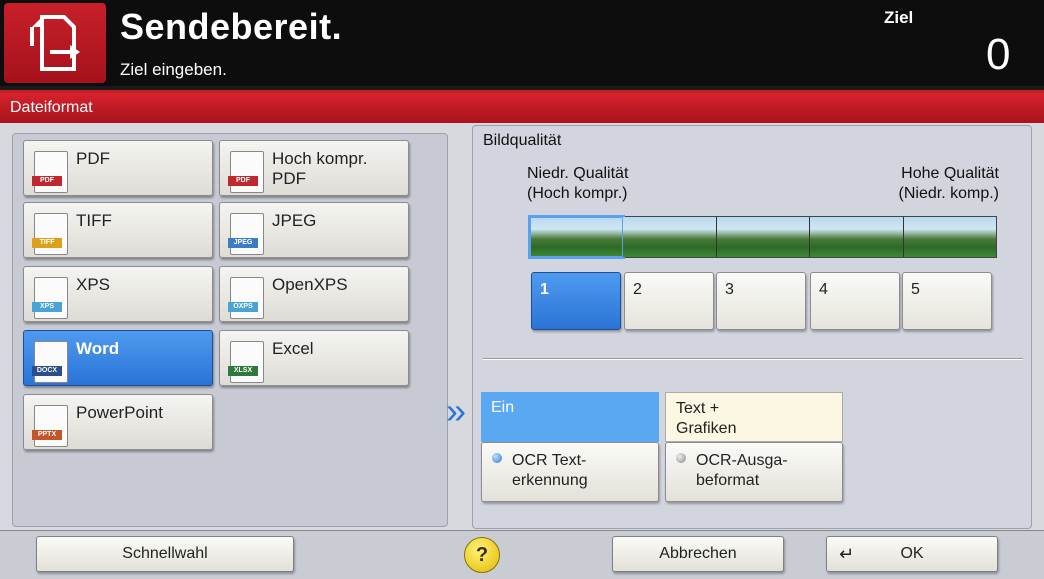 The image size is (1044, 579). Describe the element at coordinates (754, 417) in the screenshot. I see `ocr-output-format-status: Text + Grafiken` at that location.